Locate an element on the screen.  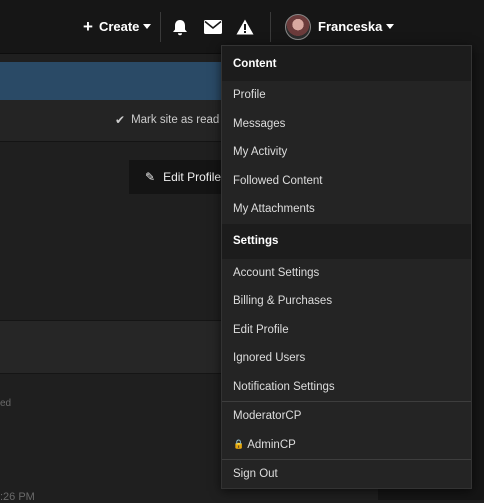
username-label: Franceska is located at coordinates (350, 26).